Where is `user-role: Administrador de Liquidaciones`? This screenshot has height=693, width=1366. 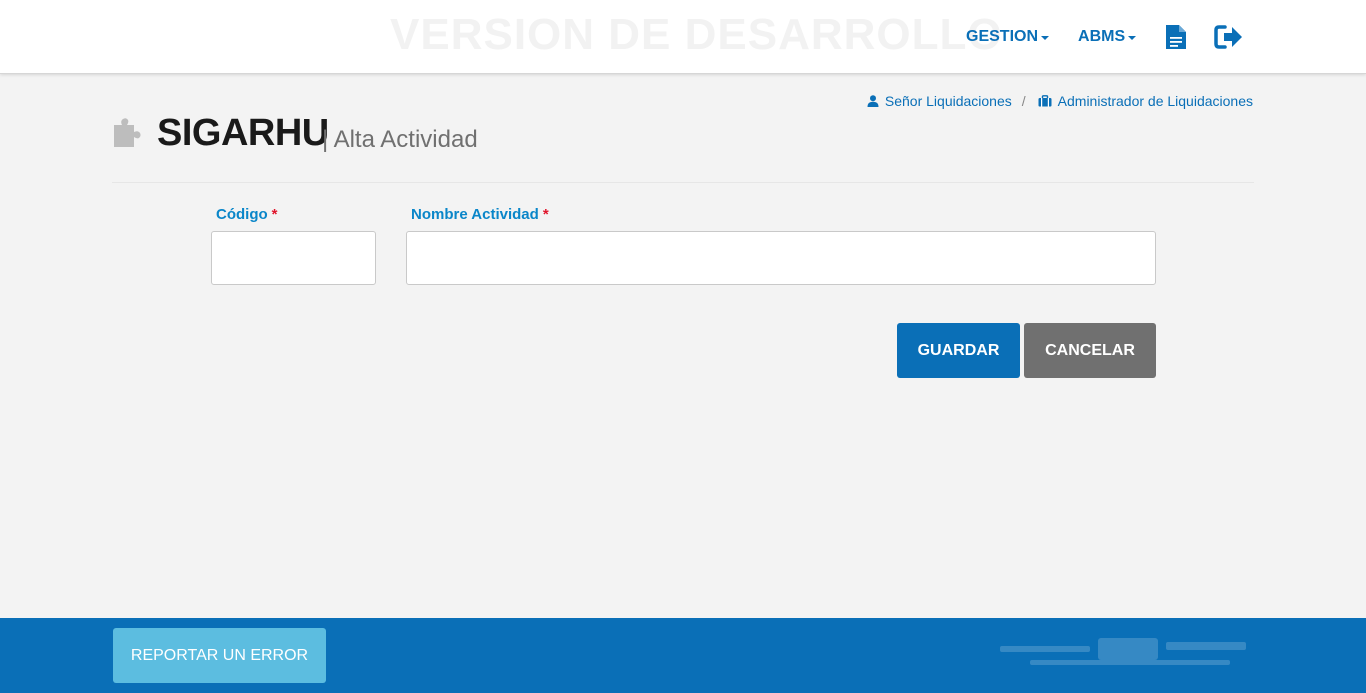 user-role: Administrador de Liquidaciones is located at coordinates (1155, 101).